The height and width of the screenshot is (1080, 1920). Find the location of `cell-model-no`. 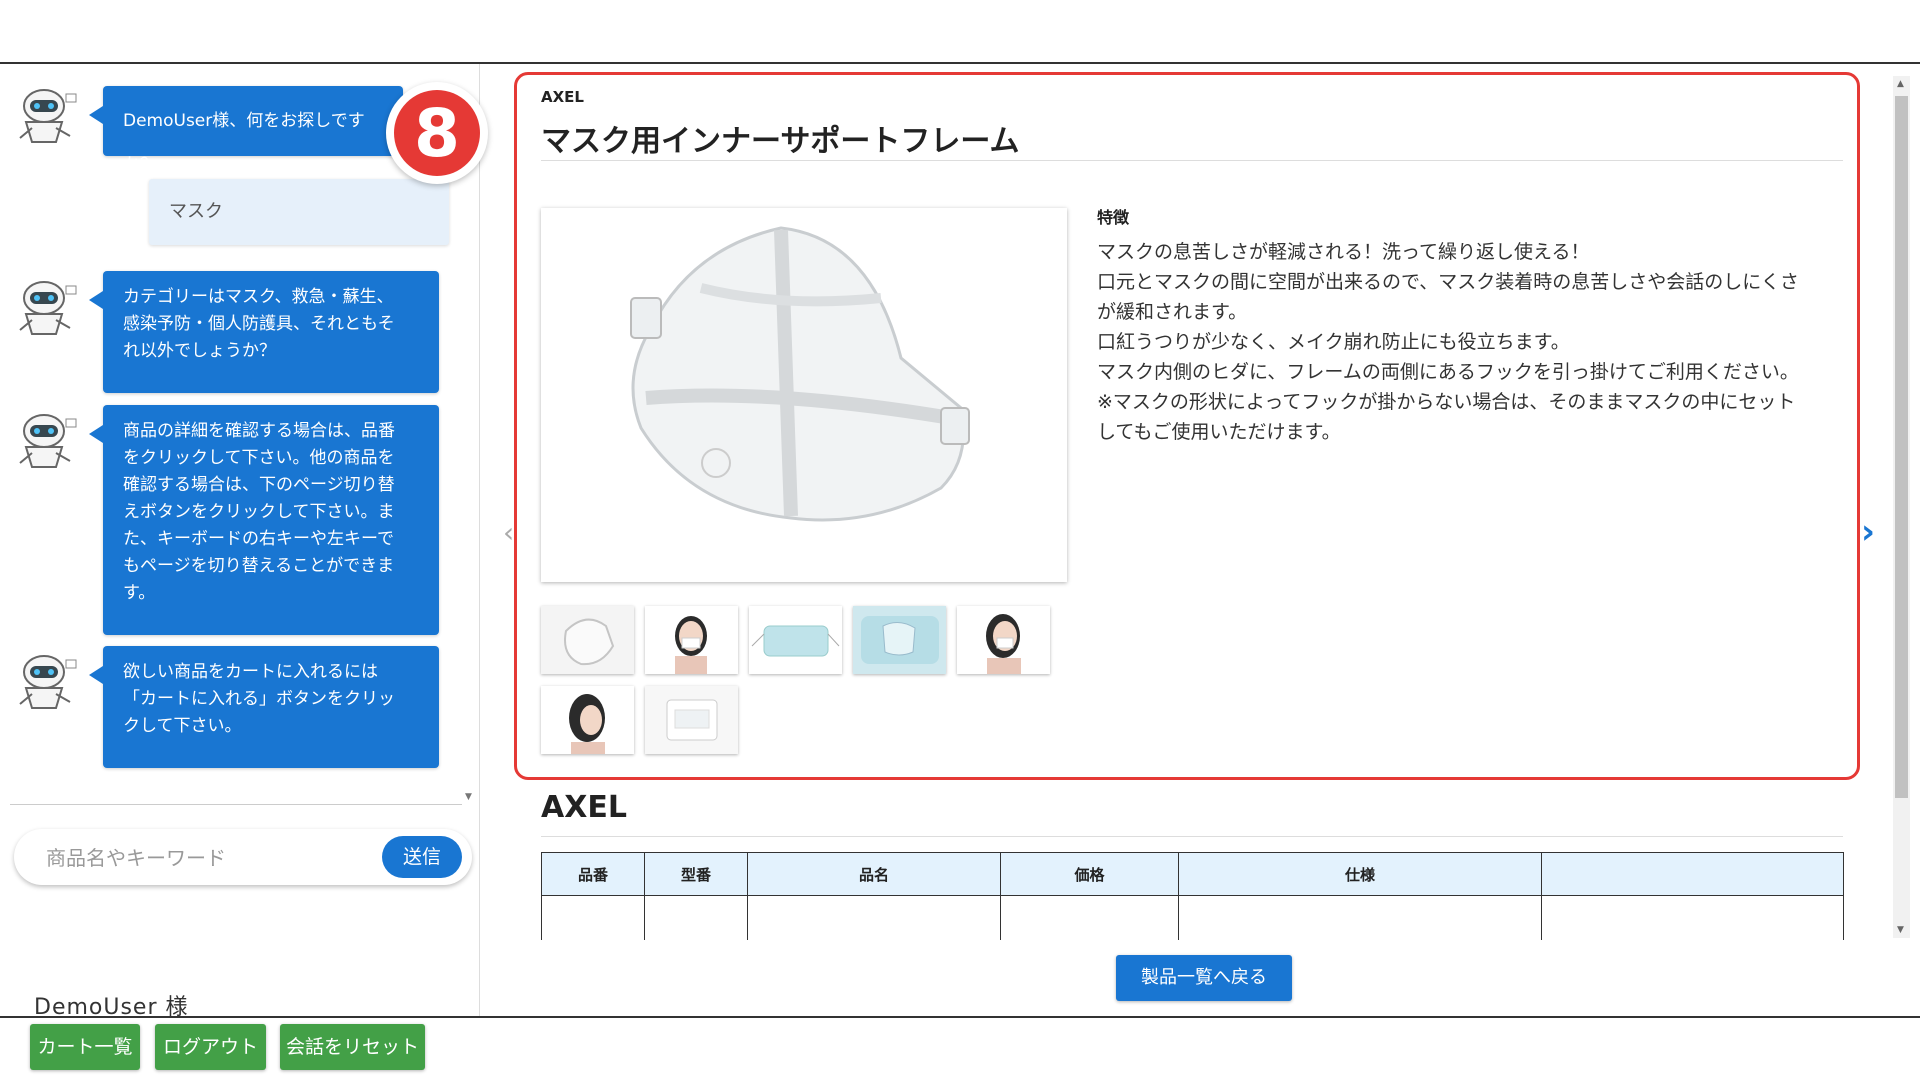

cell-model-no is located at coordinates (696, 917).